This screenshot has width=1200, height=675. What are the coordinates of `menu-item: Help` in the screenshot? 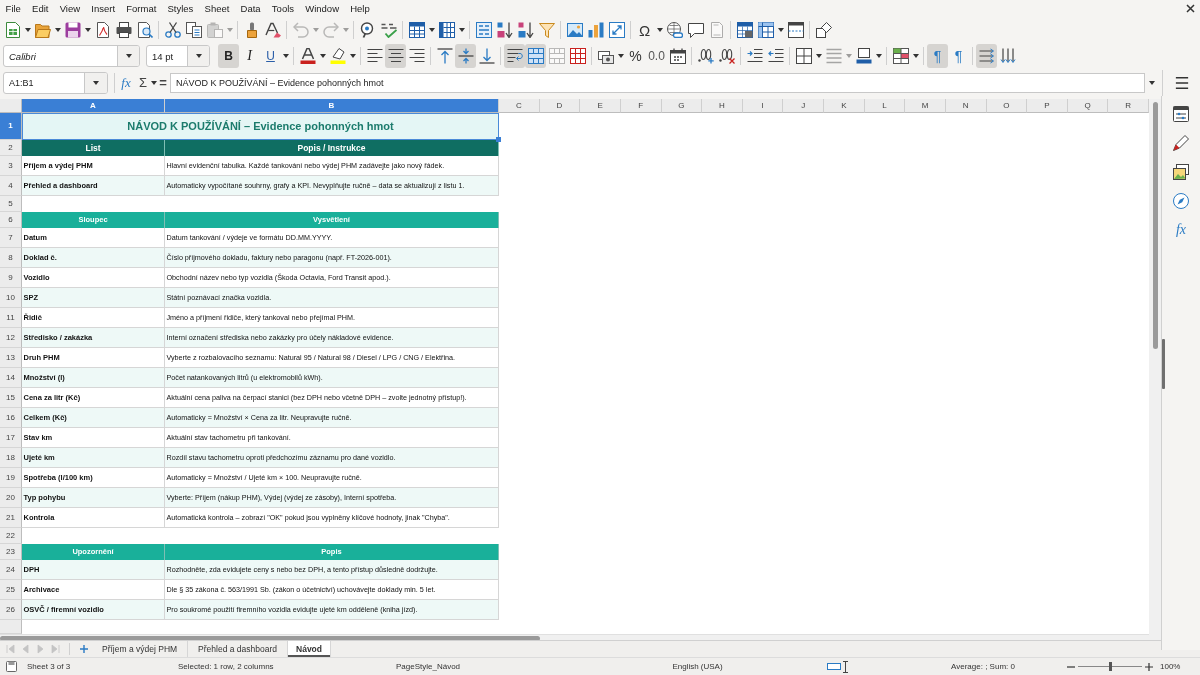 It's located at (360, 8).